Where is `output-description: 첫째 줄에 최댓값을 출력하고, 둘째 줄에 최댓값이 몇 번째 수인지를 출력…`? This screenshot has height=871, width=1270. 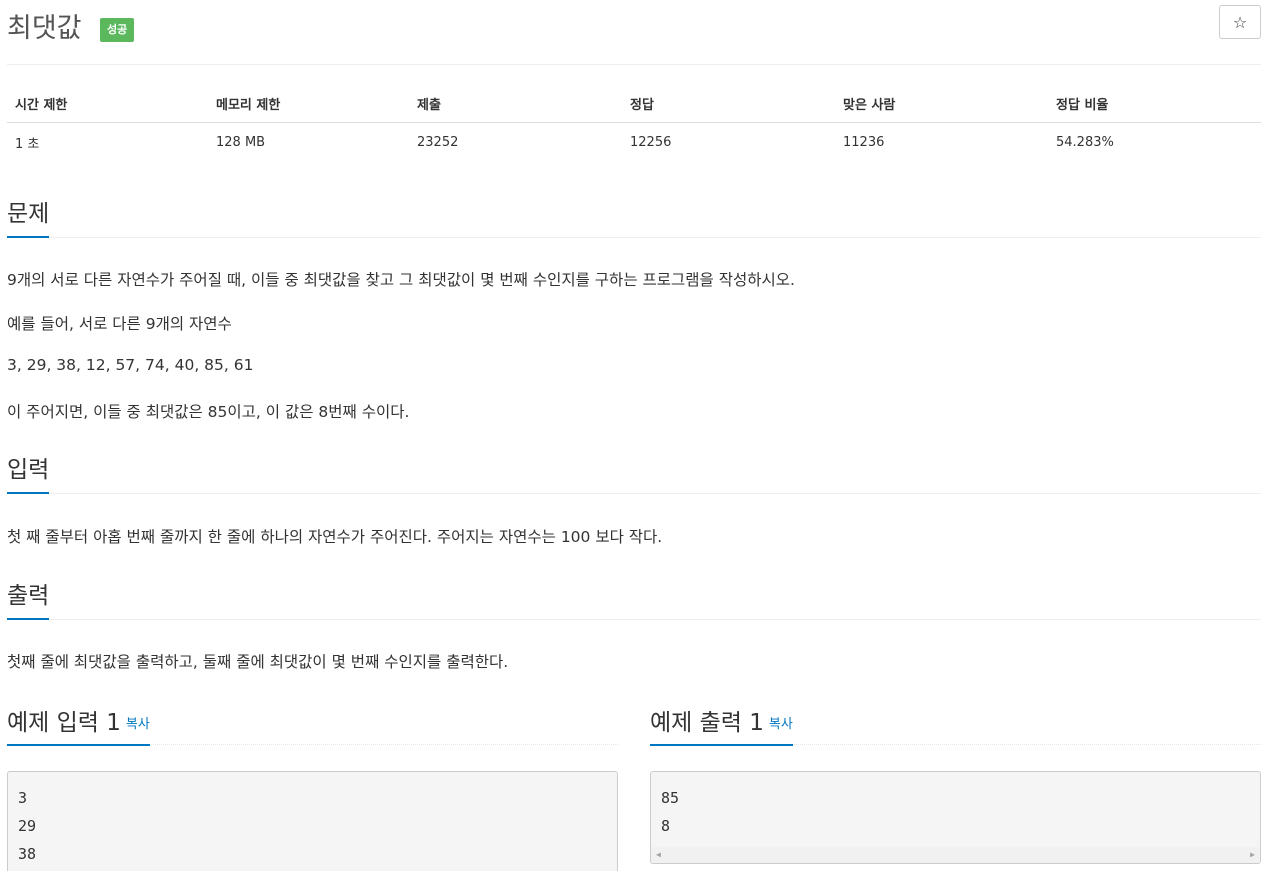
output-description: 첫째 줄에 최댓값을 출력하고, 둘째 줄에 최댓값이 몇 번째 수인지를 출력… is located at coordinates (258, 662).